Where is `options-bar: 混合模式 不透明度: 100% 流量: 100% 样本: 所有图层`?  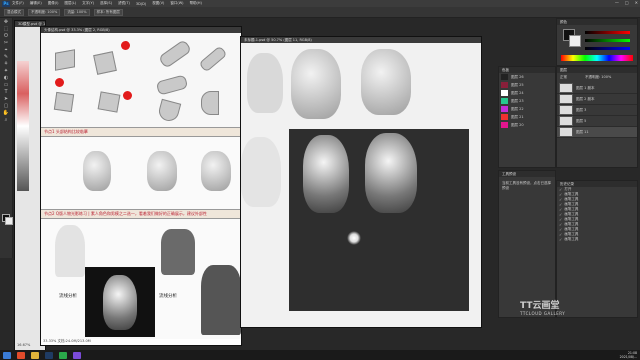 options-bar: 混合模式 不透明度: 100% 流量: 100% 样本: 所有图层 is located at coordinates (320, 12).